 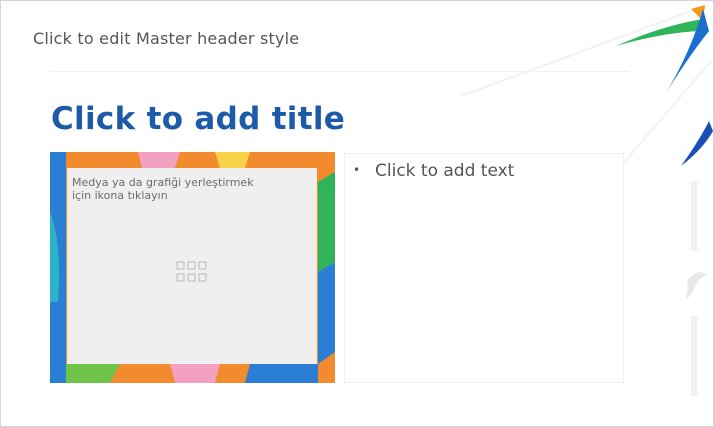 What do you see at coordinates (120, 195) in the screenshot?
I see `media-prompt-line2: için ikona tıklayın` at bounding box center [120, 195].